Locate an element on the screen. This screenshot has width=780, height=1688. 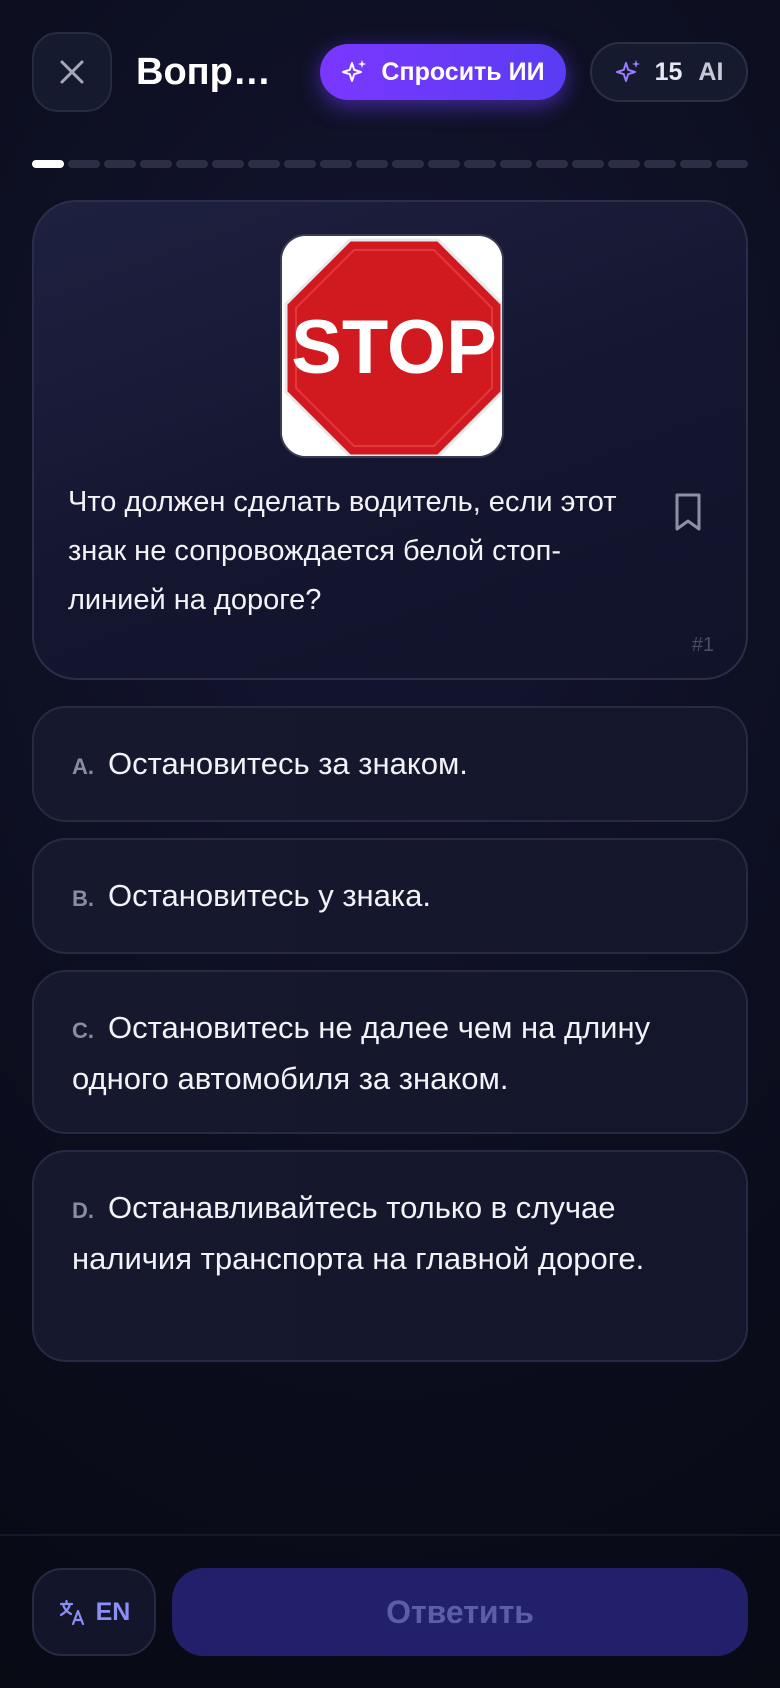
option-letter: A. is located at coordinates (83, 766).